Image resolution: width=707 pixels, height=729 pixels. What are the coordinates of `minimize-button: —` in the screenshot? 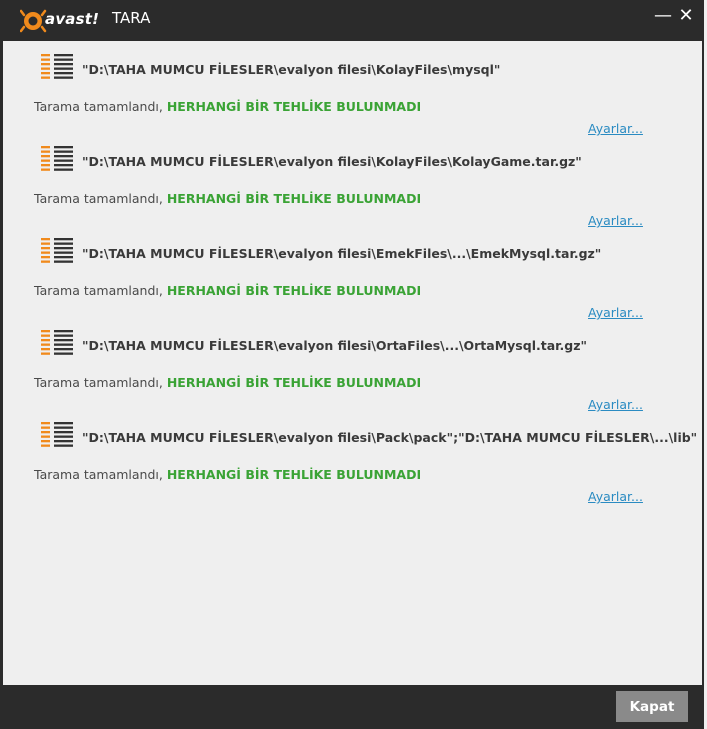 It's located at (663, 16).